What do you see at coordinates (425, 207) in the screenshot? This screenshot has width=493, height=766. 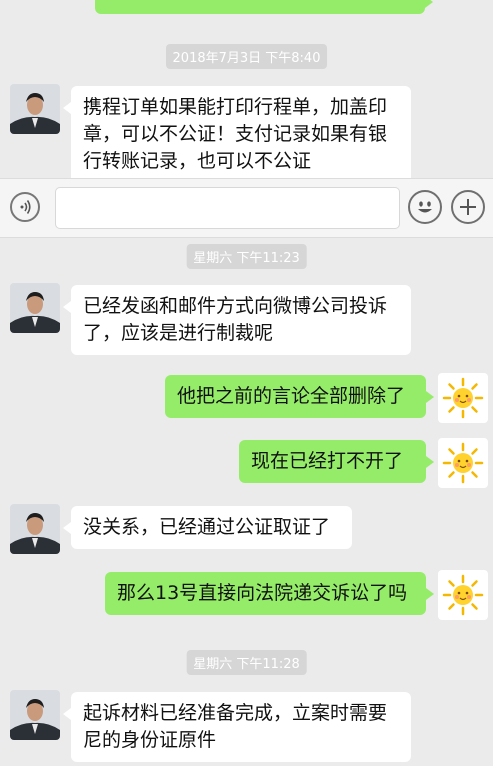 I see `smiley-icon` at bounding box center [425, 207].